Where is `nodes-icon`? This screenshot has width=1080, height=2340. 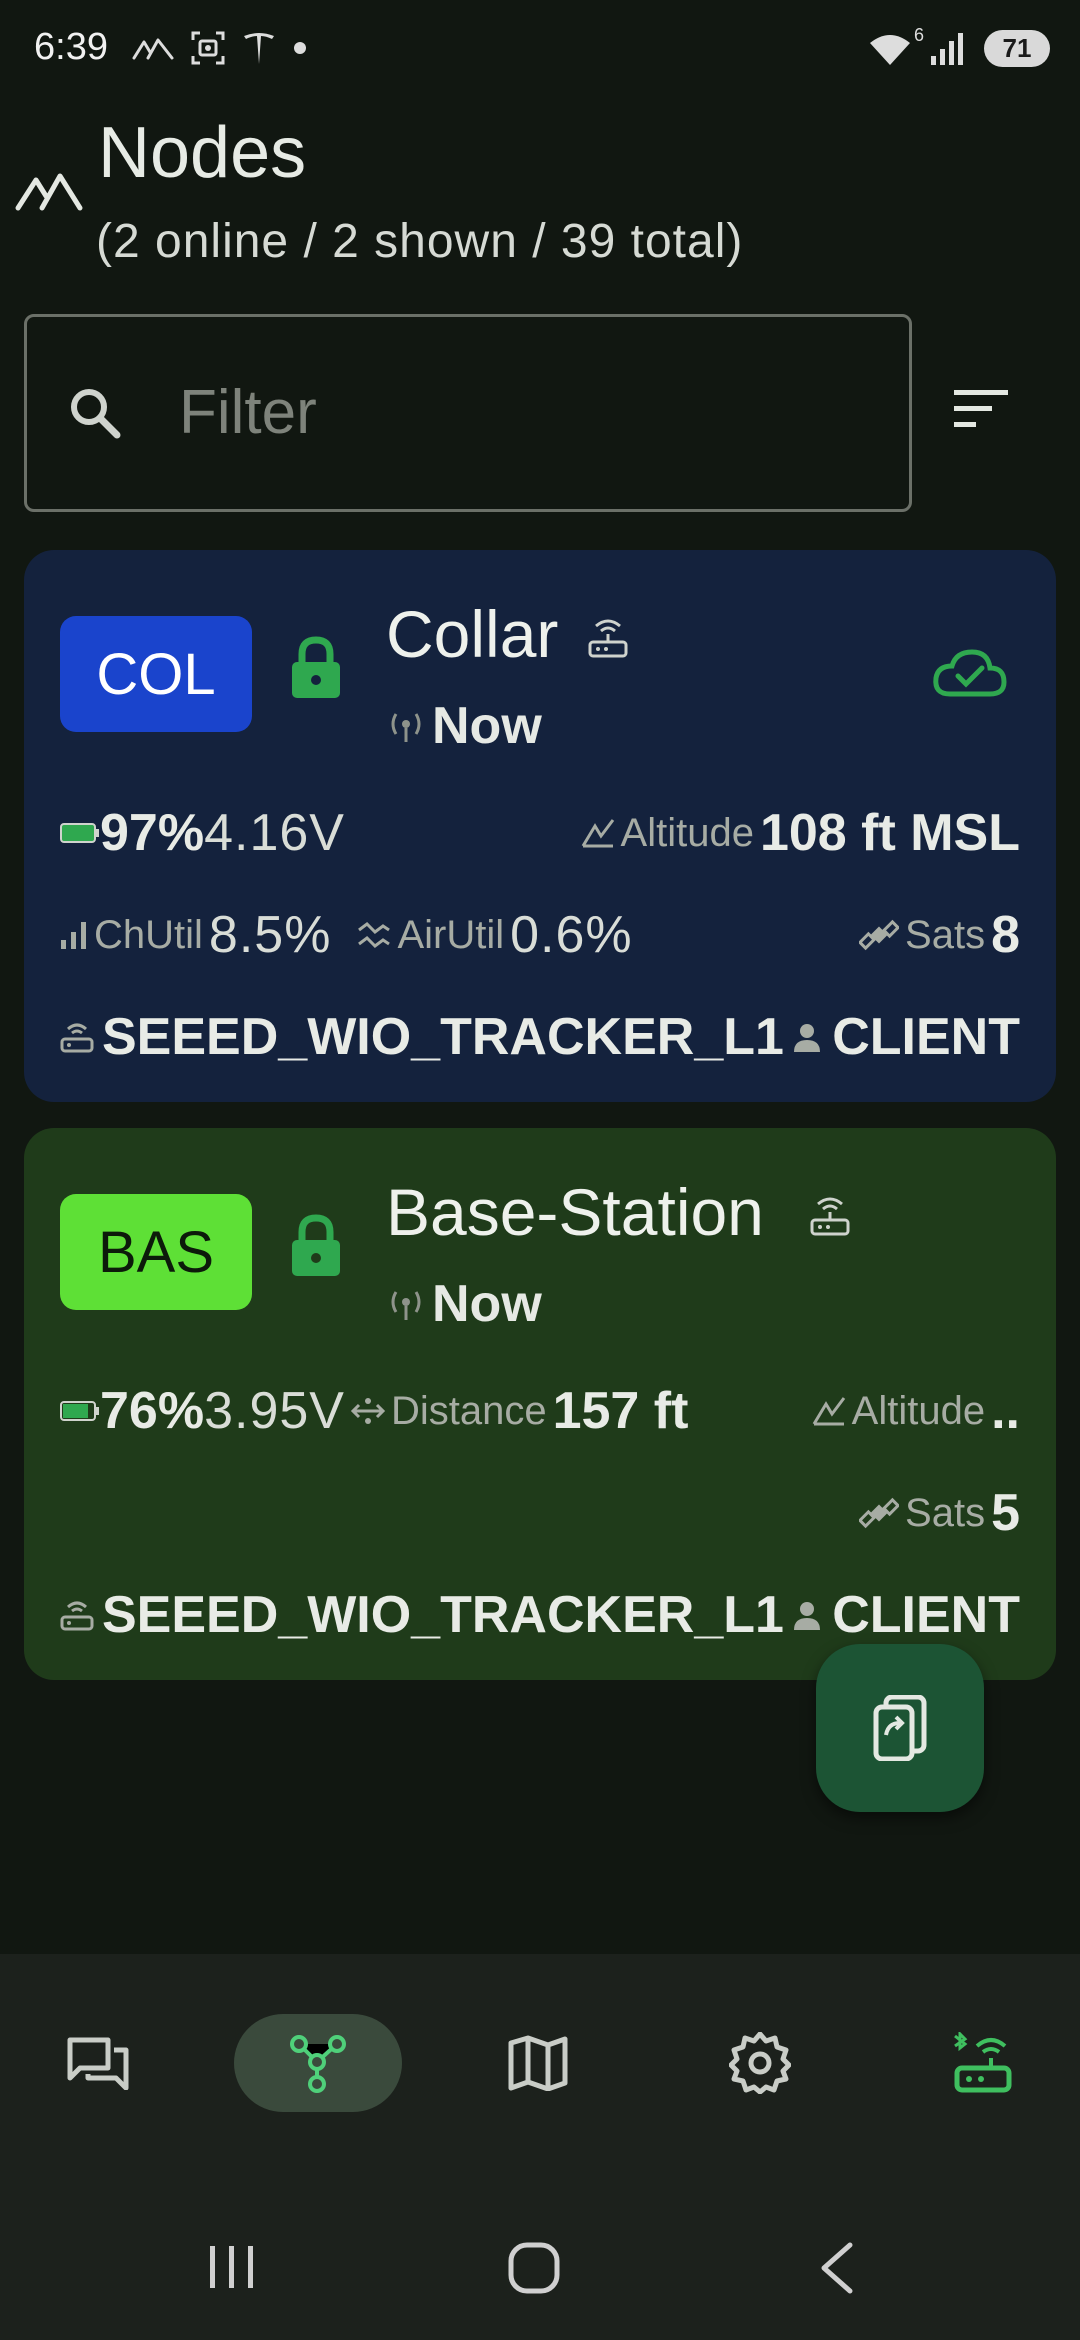 nodes-icon is located at coordinates (318, 2063).